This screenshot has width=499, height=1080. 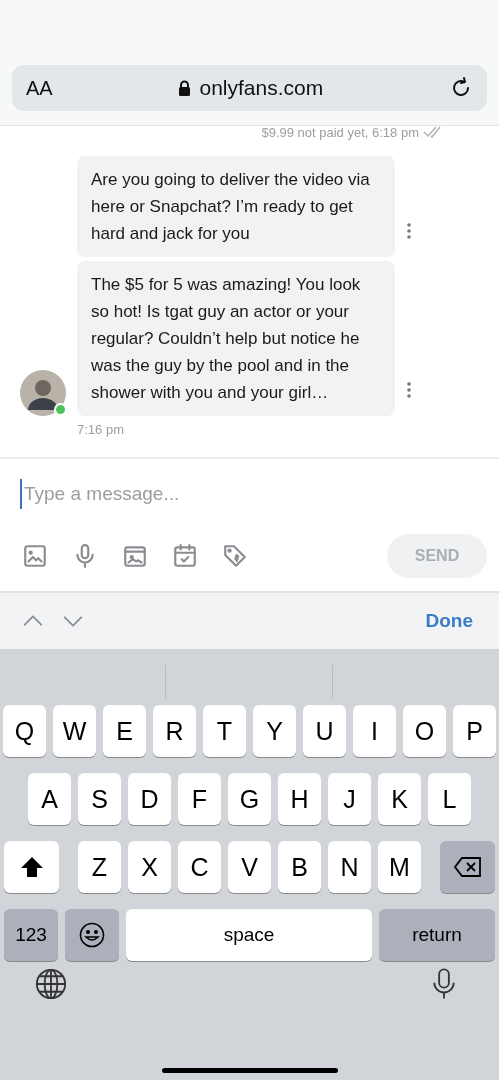 I want to click on emoji-icon, so click(x=92, y=935).